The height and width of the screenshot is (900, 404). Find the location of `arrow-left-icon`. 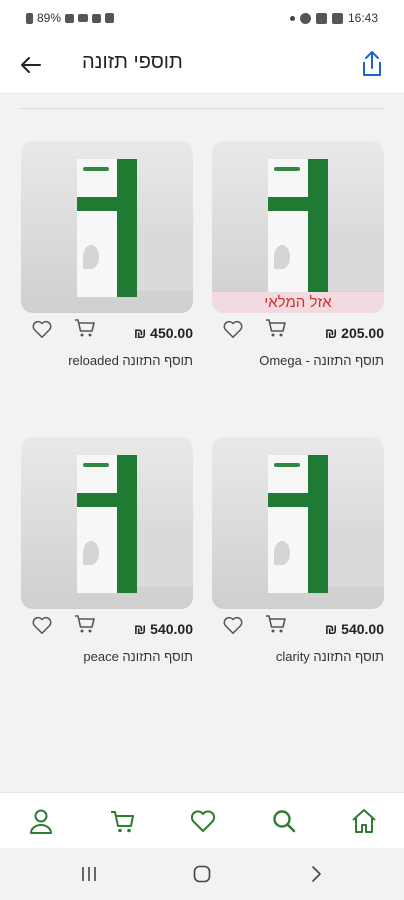

arrow-left-icon is located at coordinates (31, 65).